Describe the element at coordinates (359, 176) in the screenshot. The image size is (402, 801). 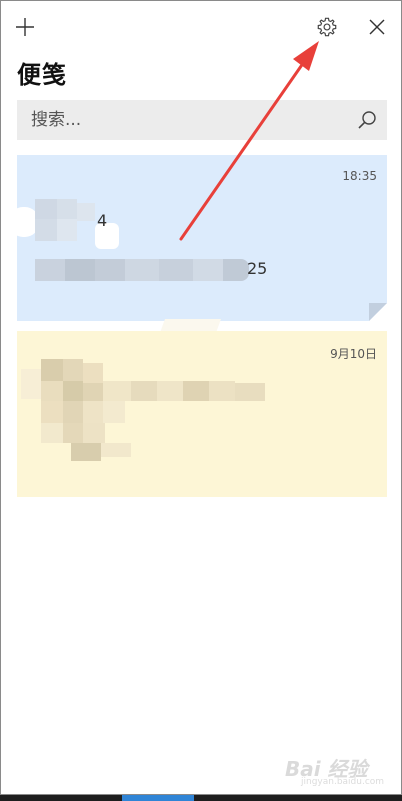
I see `note-timestamp: 18:35` at that location.